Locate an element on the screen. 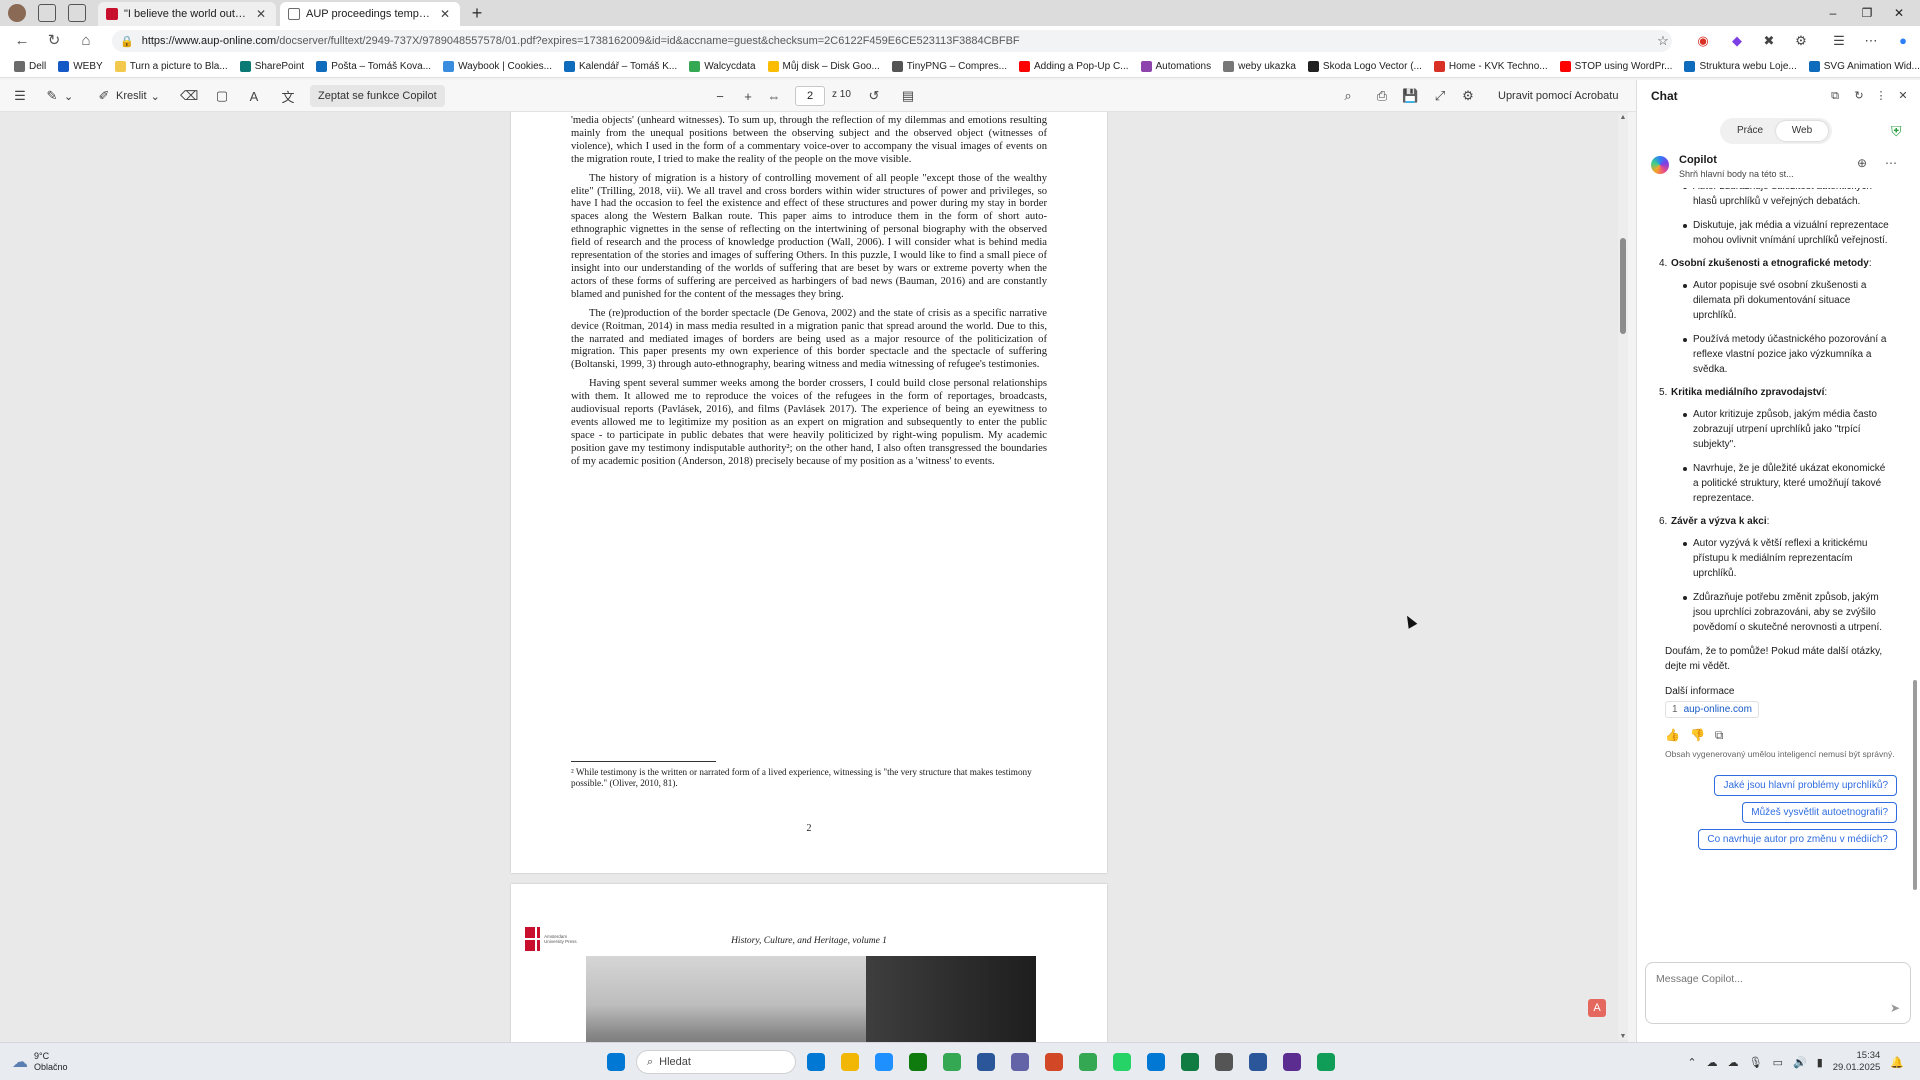 This screenshot has width=1920, height=1080. text-button: ▢ is located at coordinates (222, 96).